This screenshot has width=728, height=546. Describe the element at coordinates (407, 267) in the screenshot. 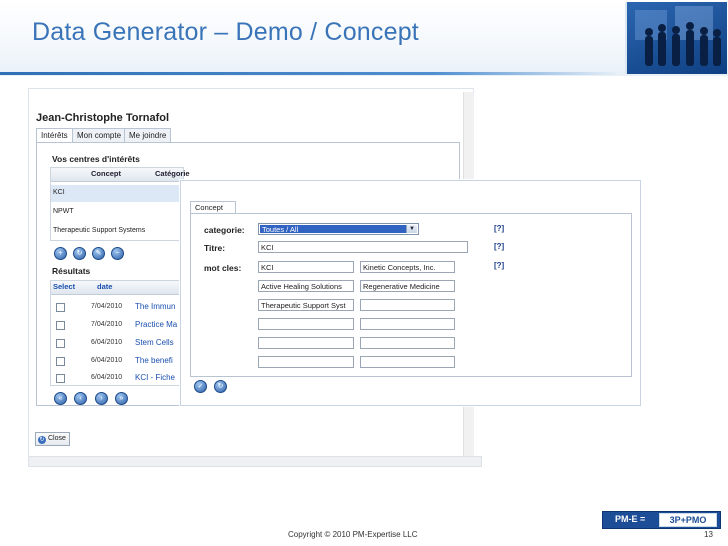

I see `keyword-input: Kinetic Concepts, Inc.` at that location.